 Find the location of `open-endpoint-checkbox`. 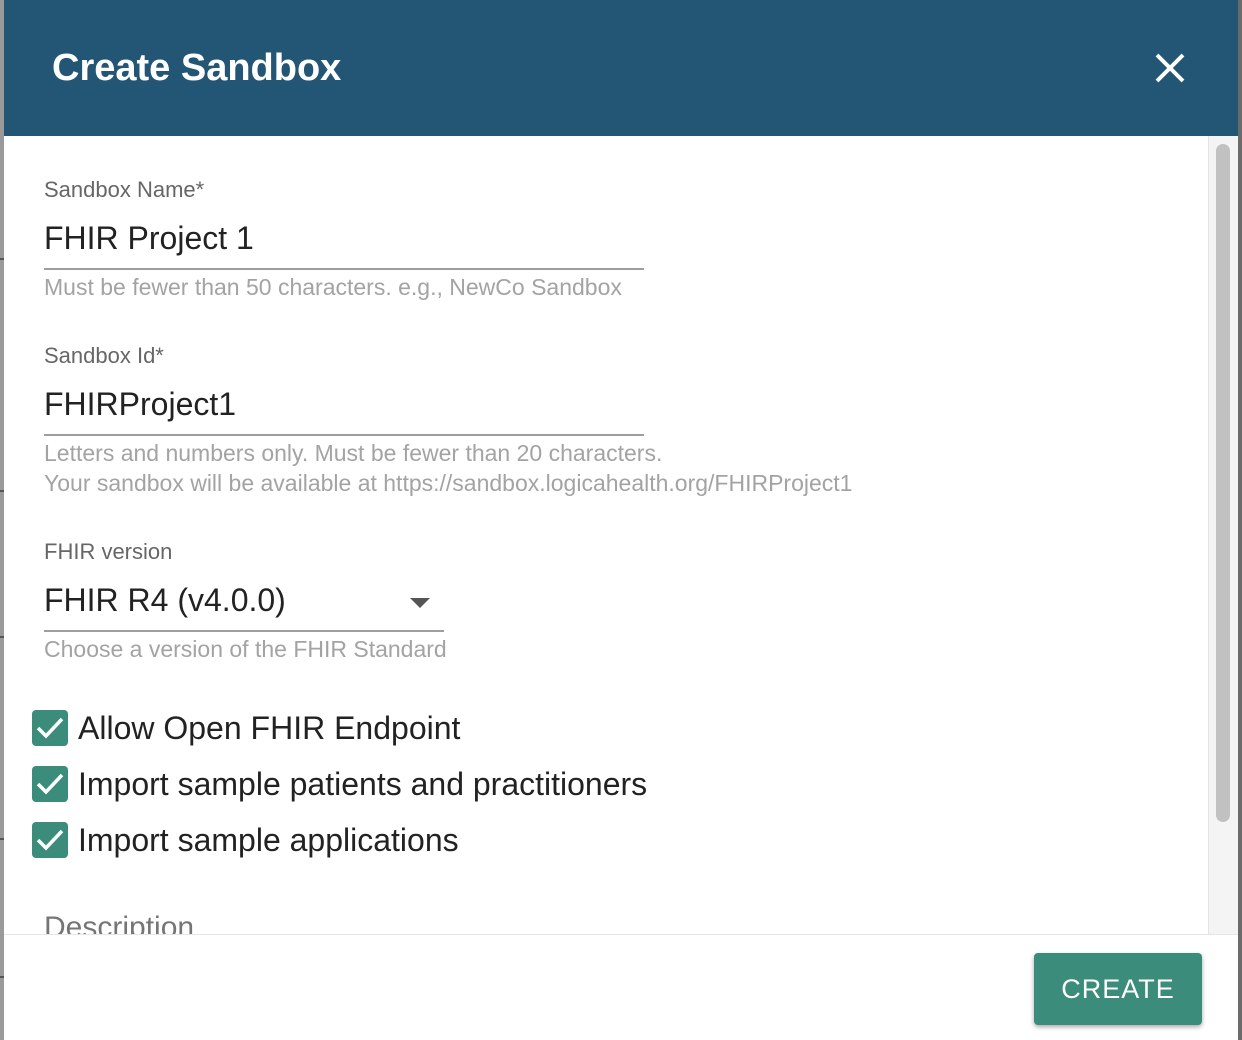

open-endpoint-checkbox is located at coordinates (50, 728).